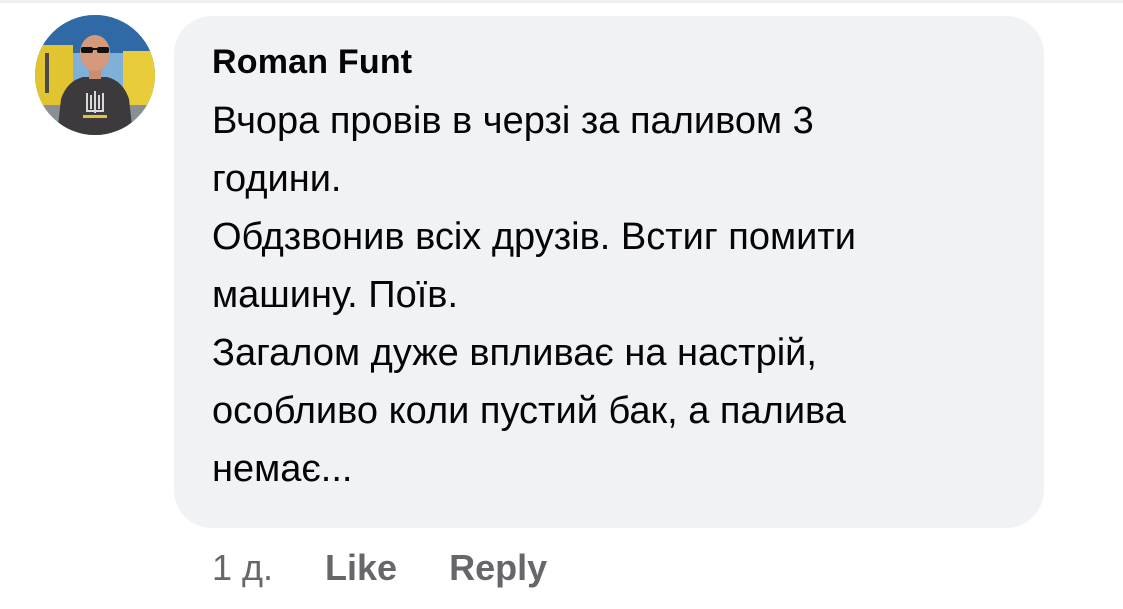 This screenshot has height=609, width=1123. What do you see at coordinates (514, 353) in the screenshot?
I see `comment-line: Загалом дуже впливає на настрій,` at bounding box center [514, 353].